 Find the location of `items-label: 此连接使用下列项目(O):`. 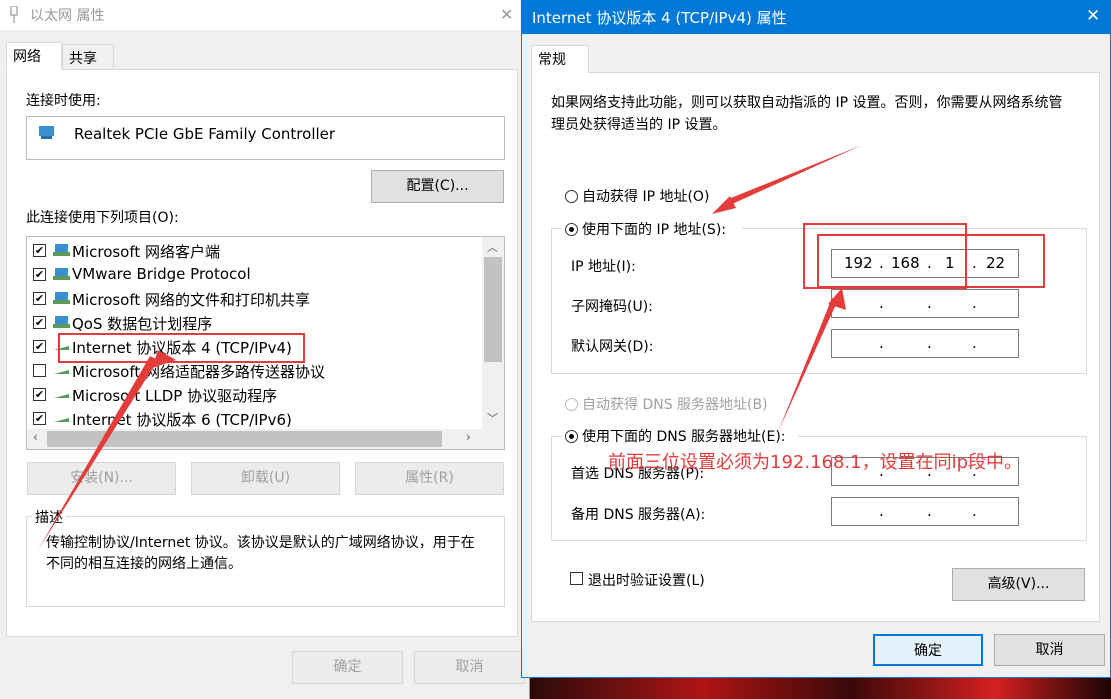

items-label: 此连接使用下列项目(O): is located at coordinates (102, 218).